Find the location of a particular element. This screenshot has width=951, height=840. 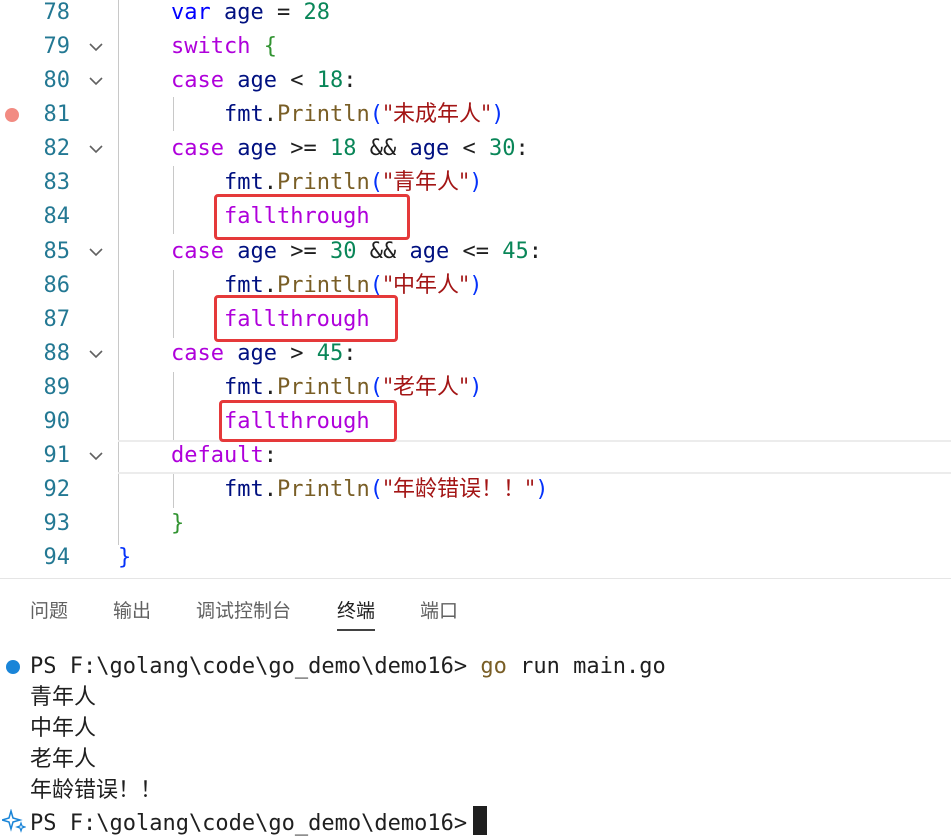

line-number: 78 is located at coordinates (57, 12).